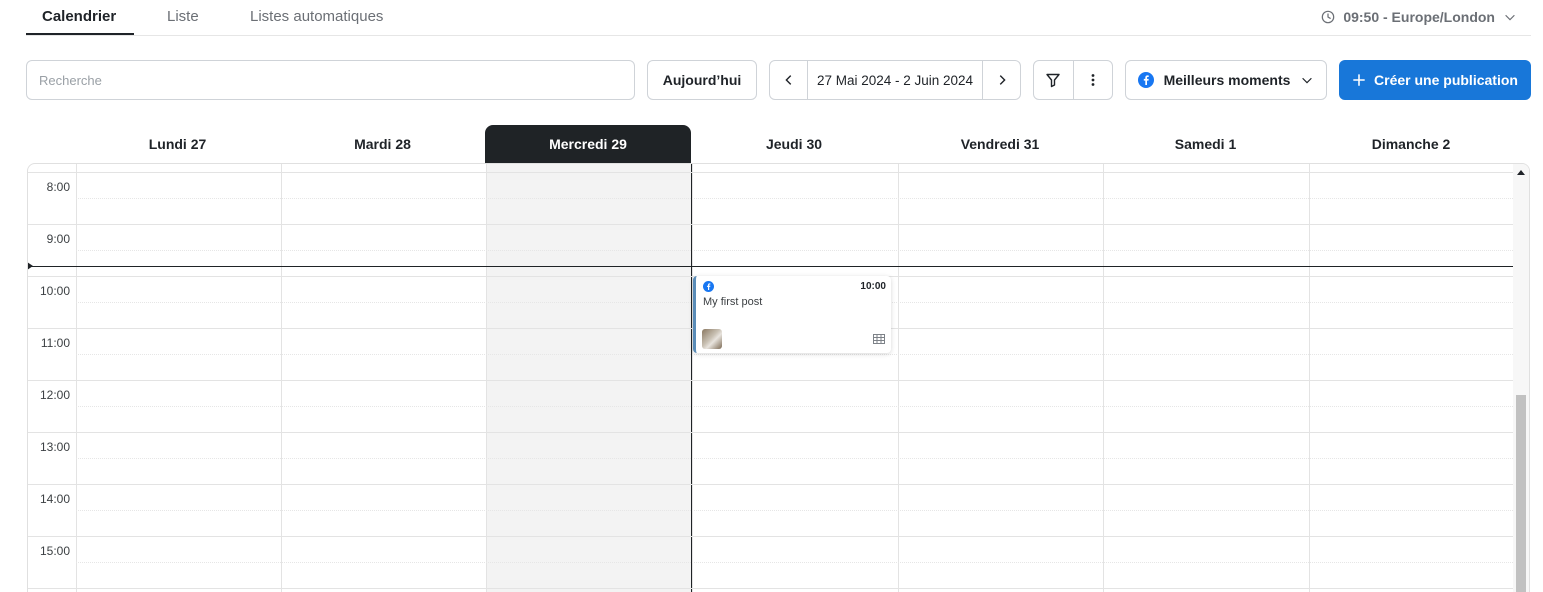 The width and height of the screenshot is (1543, 592). I want to click on filter-button, so click(1054, 80).